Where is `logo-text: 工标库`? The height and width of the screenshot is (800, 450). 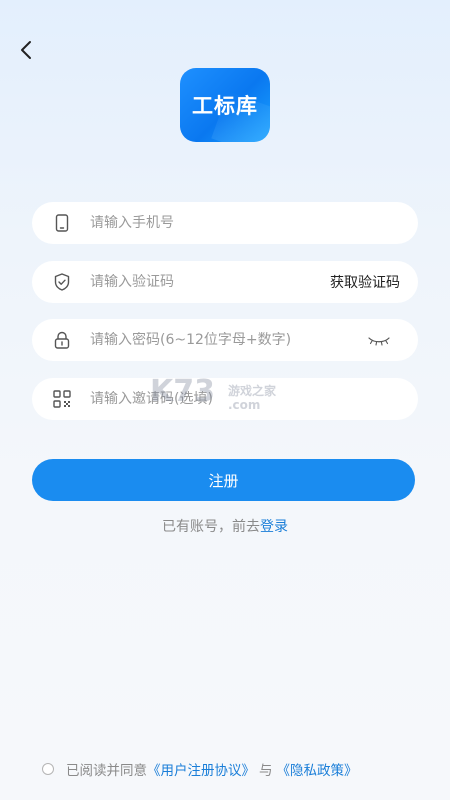
logo-text: 工标库 is located at coordinates (225, 106).